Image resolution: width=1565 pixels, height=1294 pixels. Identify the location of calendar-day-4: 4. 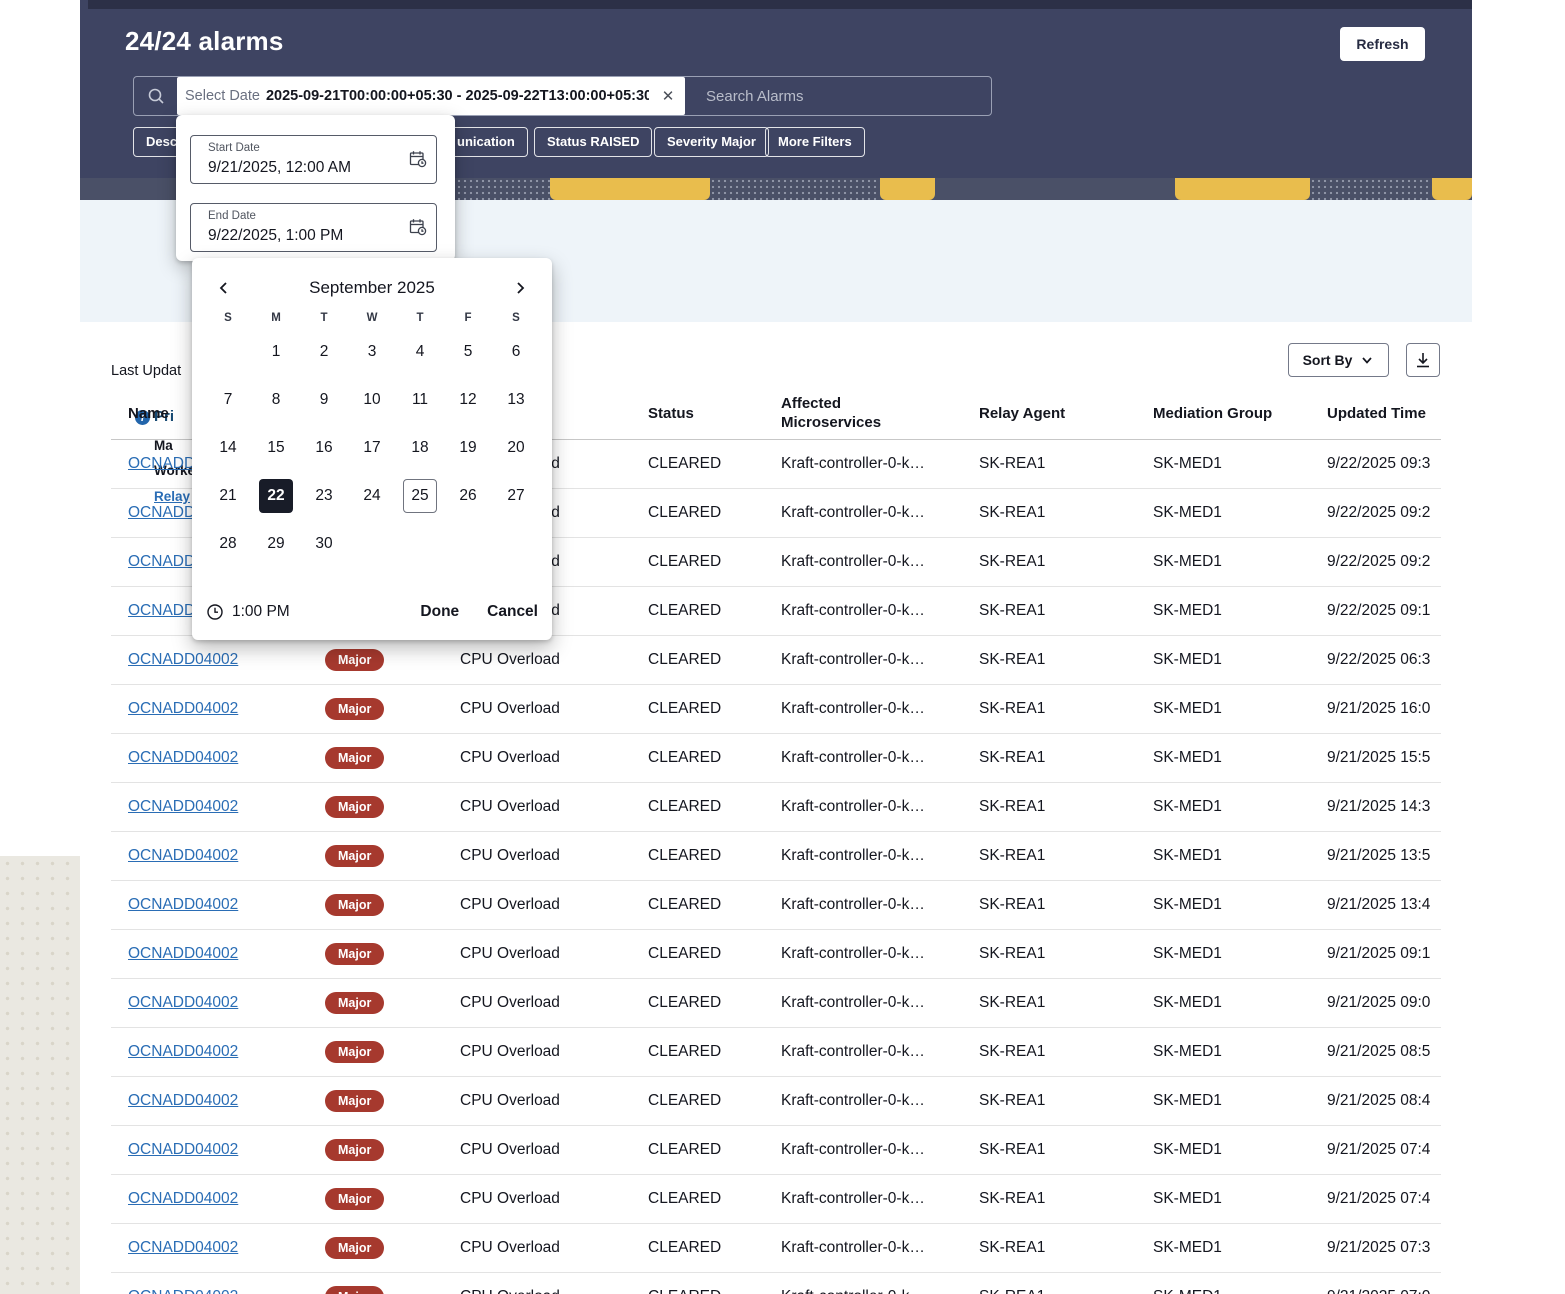
(420, 352).